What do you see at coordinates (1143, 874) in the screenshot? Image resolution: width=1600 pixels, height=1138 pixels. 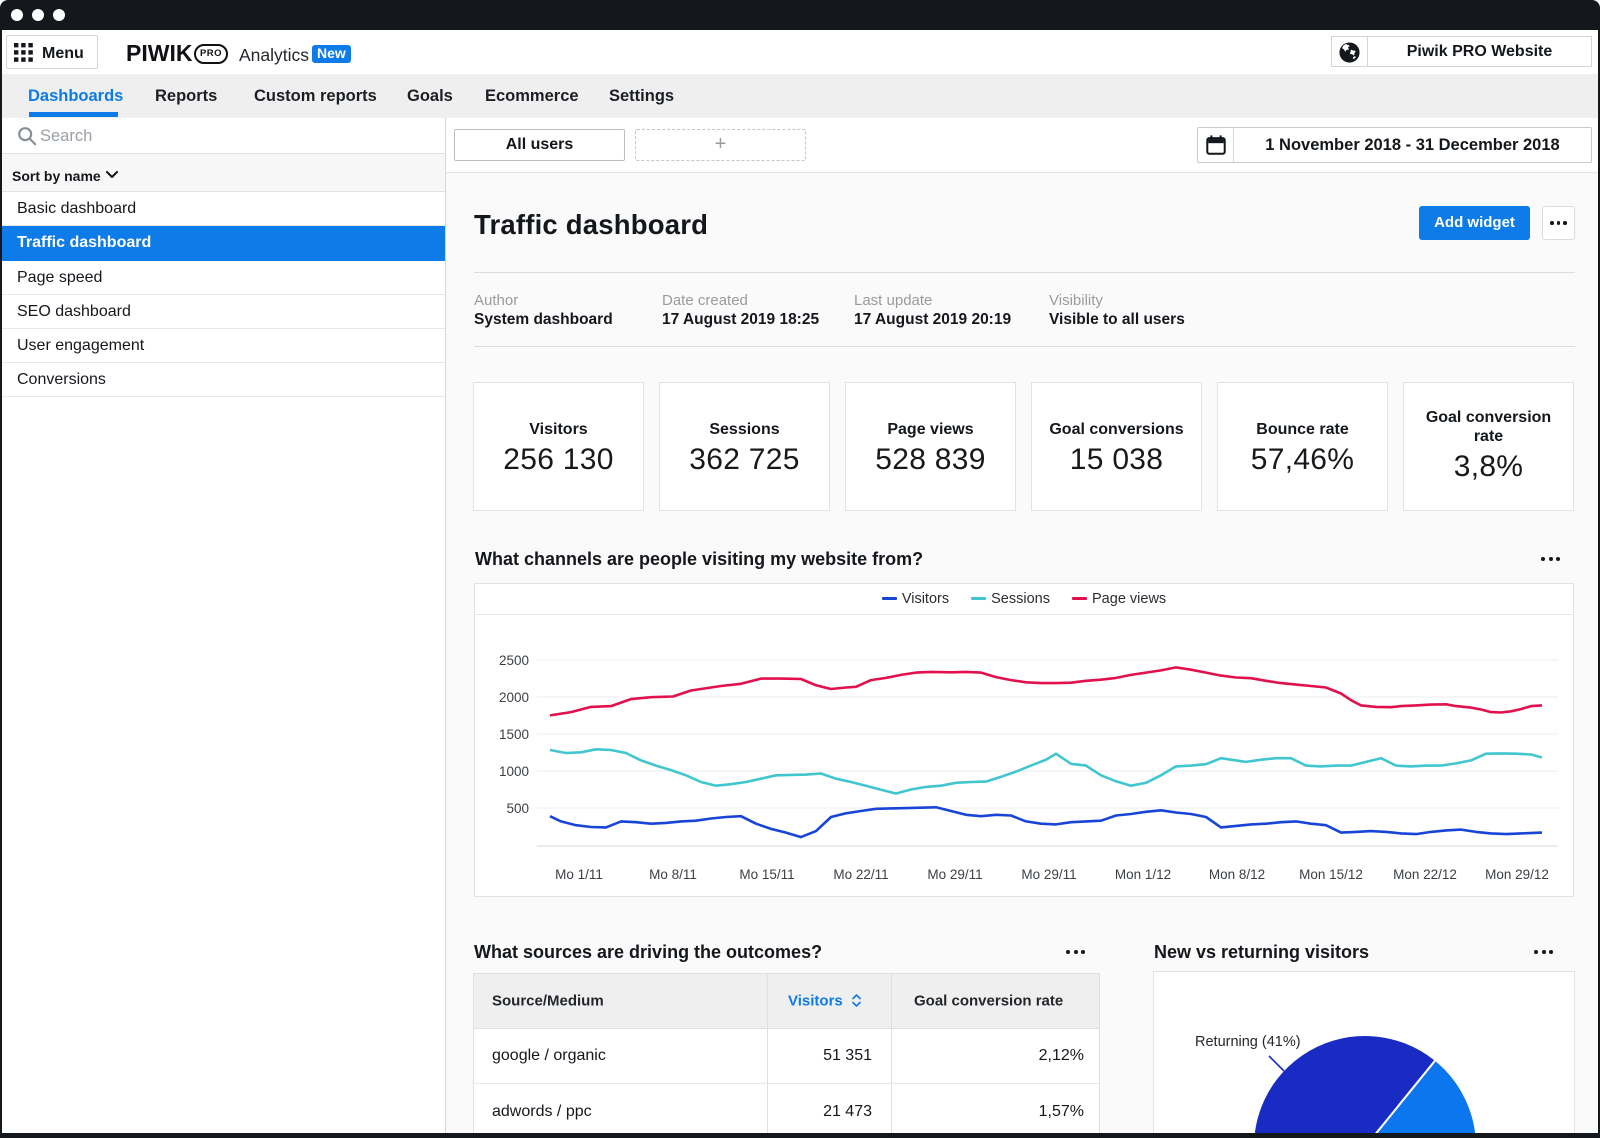 I see `svg-text: Mon 1/12` at bounding box center [1143, 874].